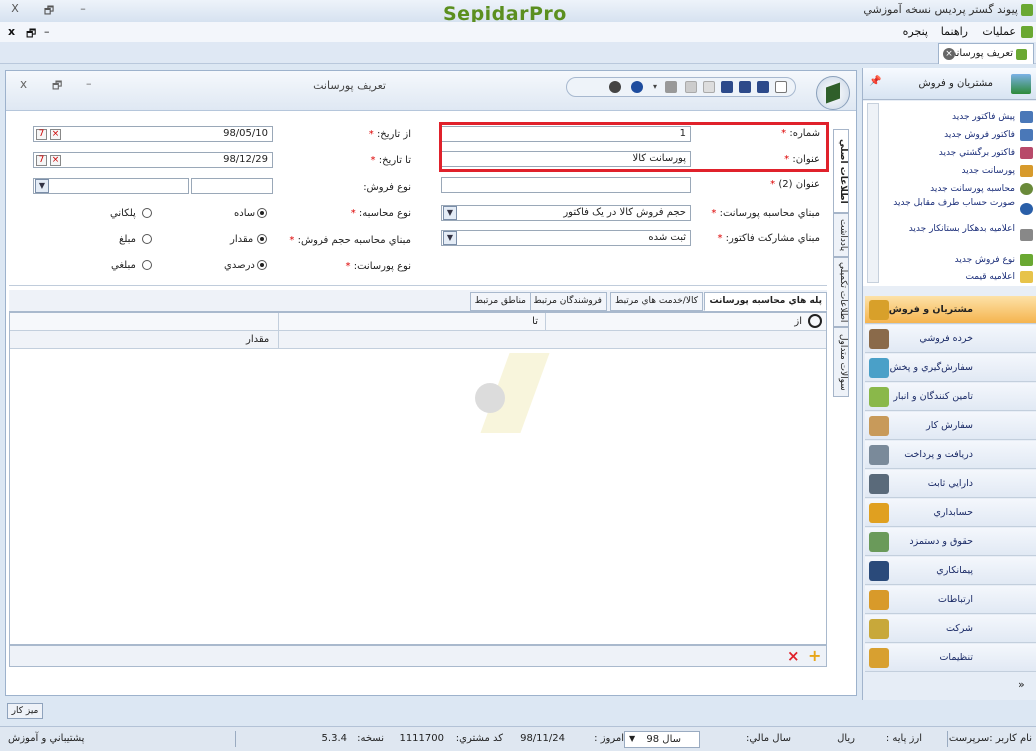  Describe the element at coordinates (841, 171) in the screenshot. I see `tab-main-info: اطلاعات اصلي` at that location.